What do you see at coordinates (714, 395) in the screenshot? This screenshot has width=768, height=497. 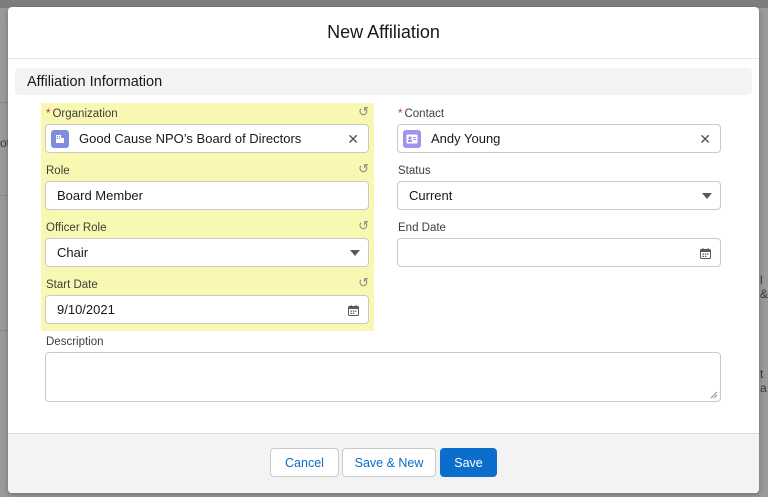 I see `resize-handle-icon` at bounding box center [714, 395].